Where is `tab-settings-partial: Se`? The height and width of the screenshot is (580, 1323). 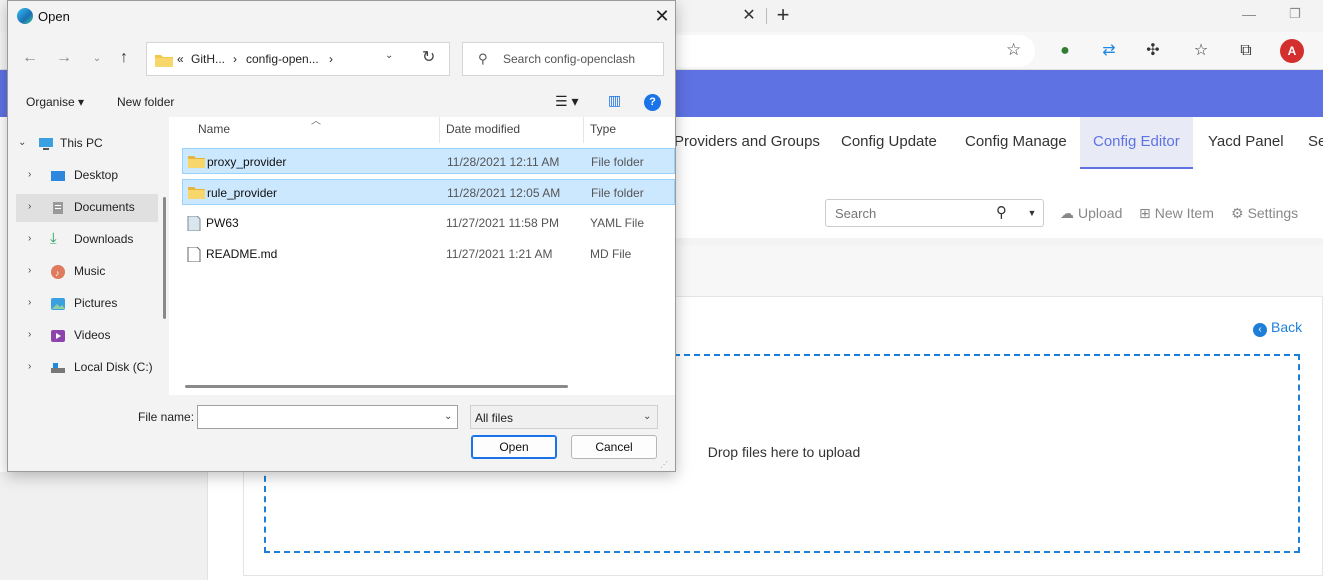 tab-settings-partial: Se is located at coordinates (1315, 143).